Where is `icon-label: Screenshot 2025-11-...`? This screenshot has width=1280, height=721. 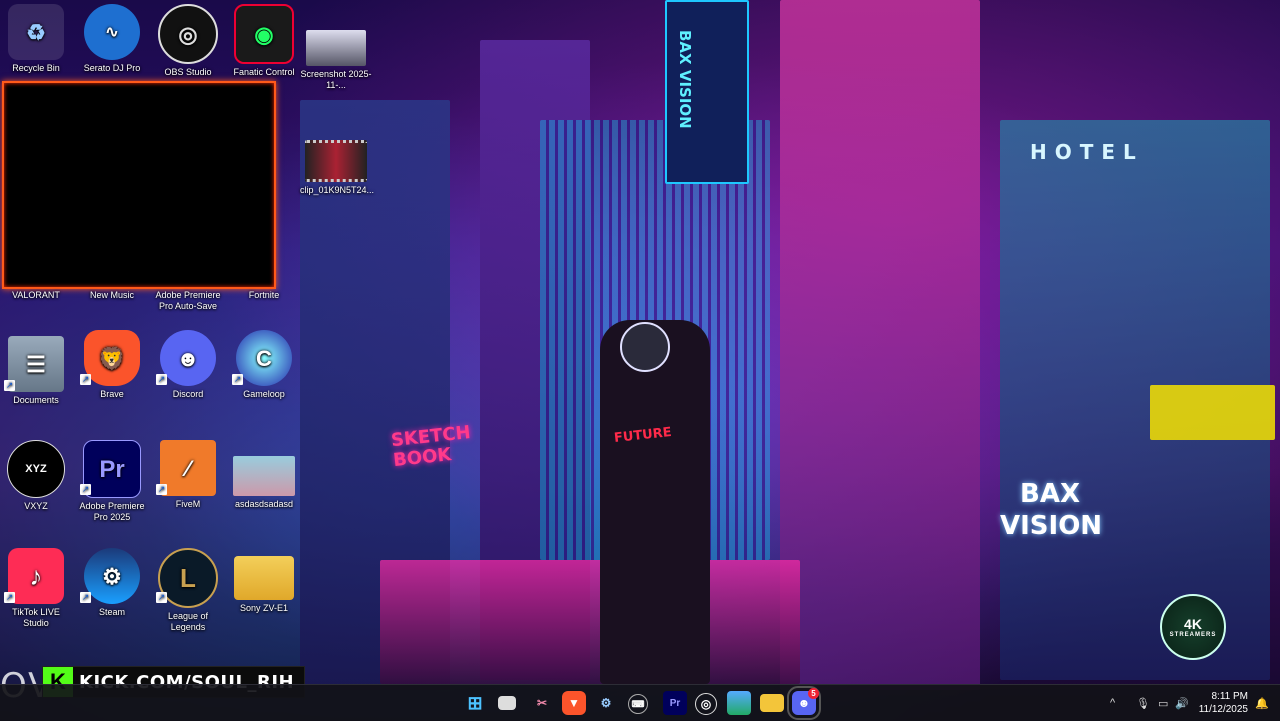 icon-label: Screenshot 2025-11-... is located at coordinates (336, 79).